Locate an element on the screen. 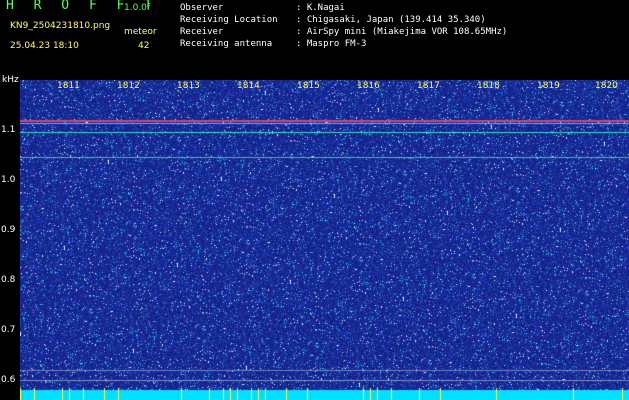 Image resolution: width=629 pixels, height=400 pixels. y-axis-unit: kHz is located at coordinates (10, 80).